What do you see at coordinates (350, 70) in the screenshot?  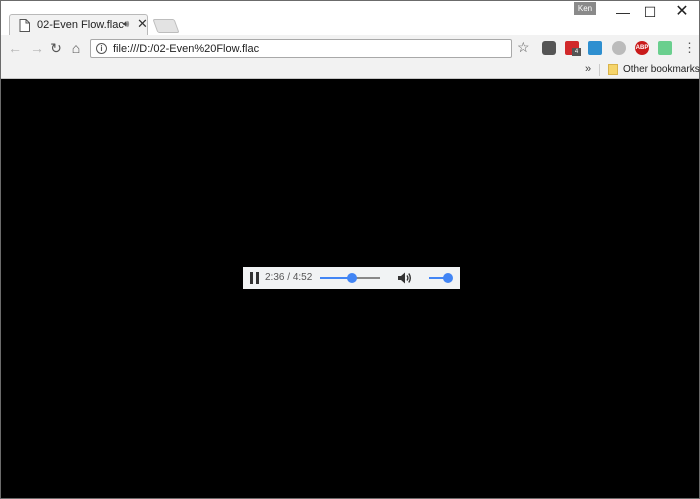 I see `bookmarks-bar: » Other bookmarks` at bounding box center [350, 70].